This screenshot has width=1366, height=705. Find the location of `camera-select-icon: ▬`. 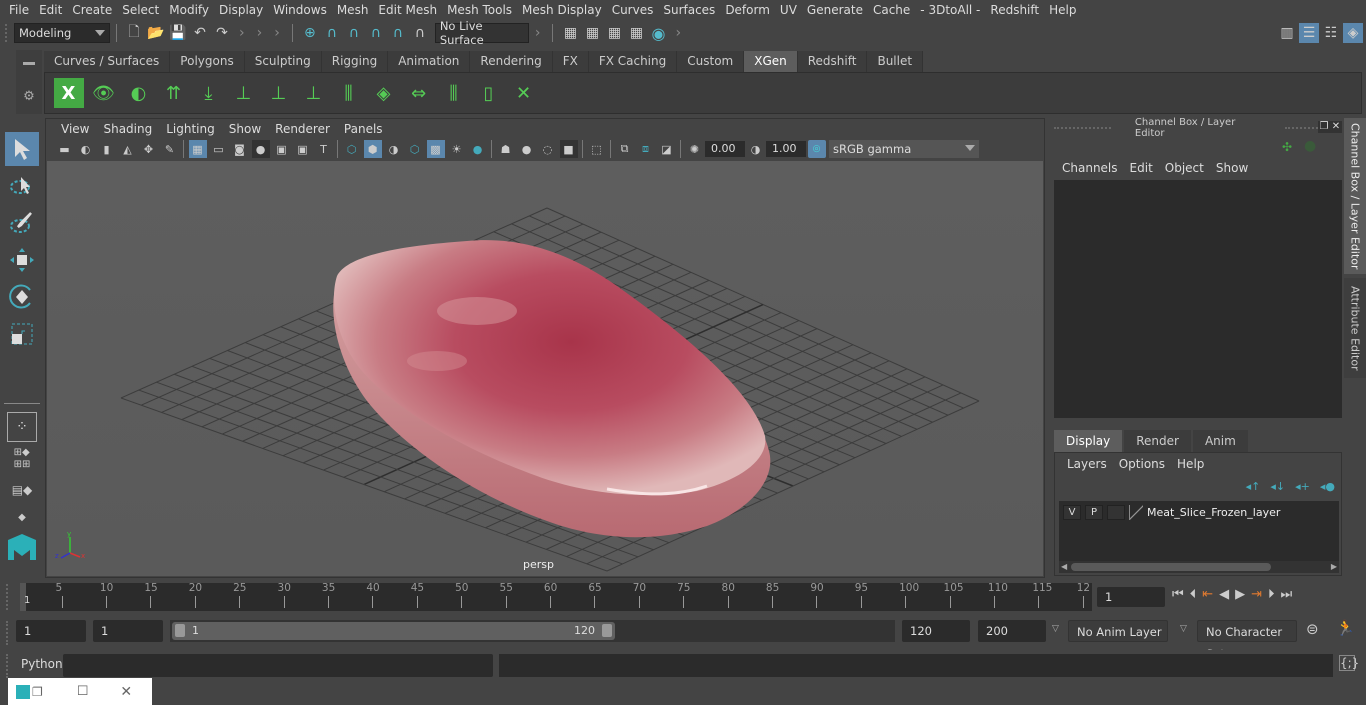

camera-select-icon: ▬ is located at coordinates (65, 149).